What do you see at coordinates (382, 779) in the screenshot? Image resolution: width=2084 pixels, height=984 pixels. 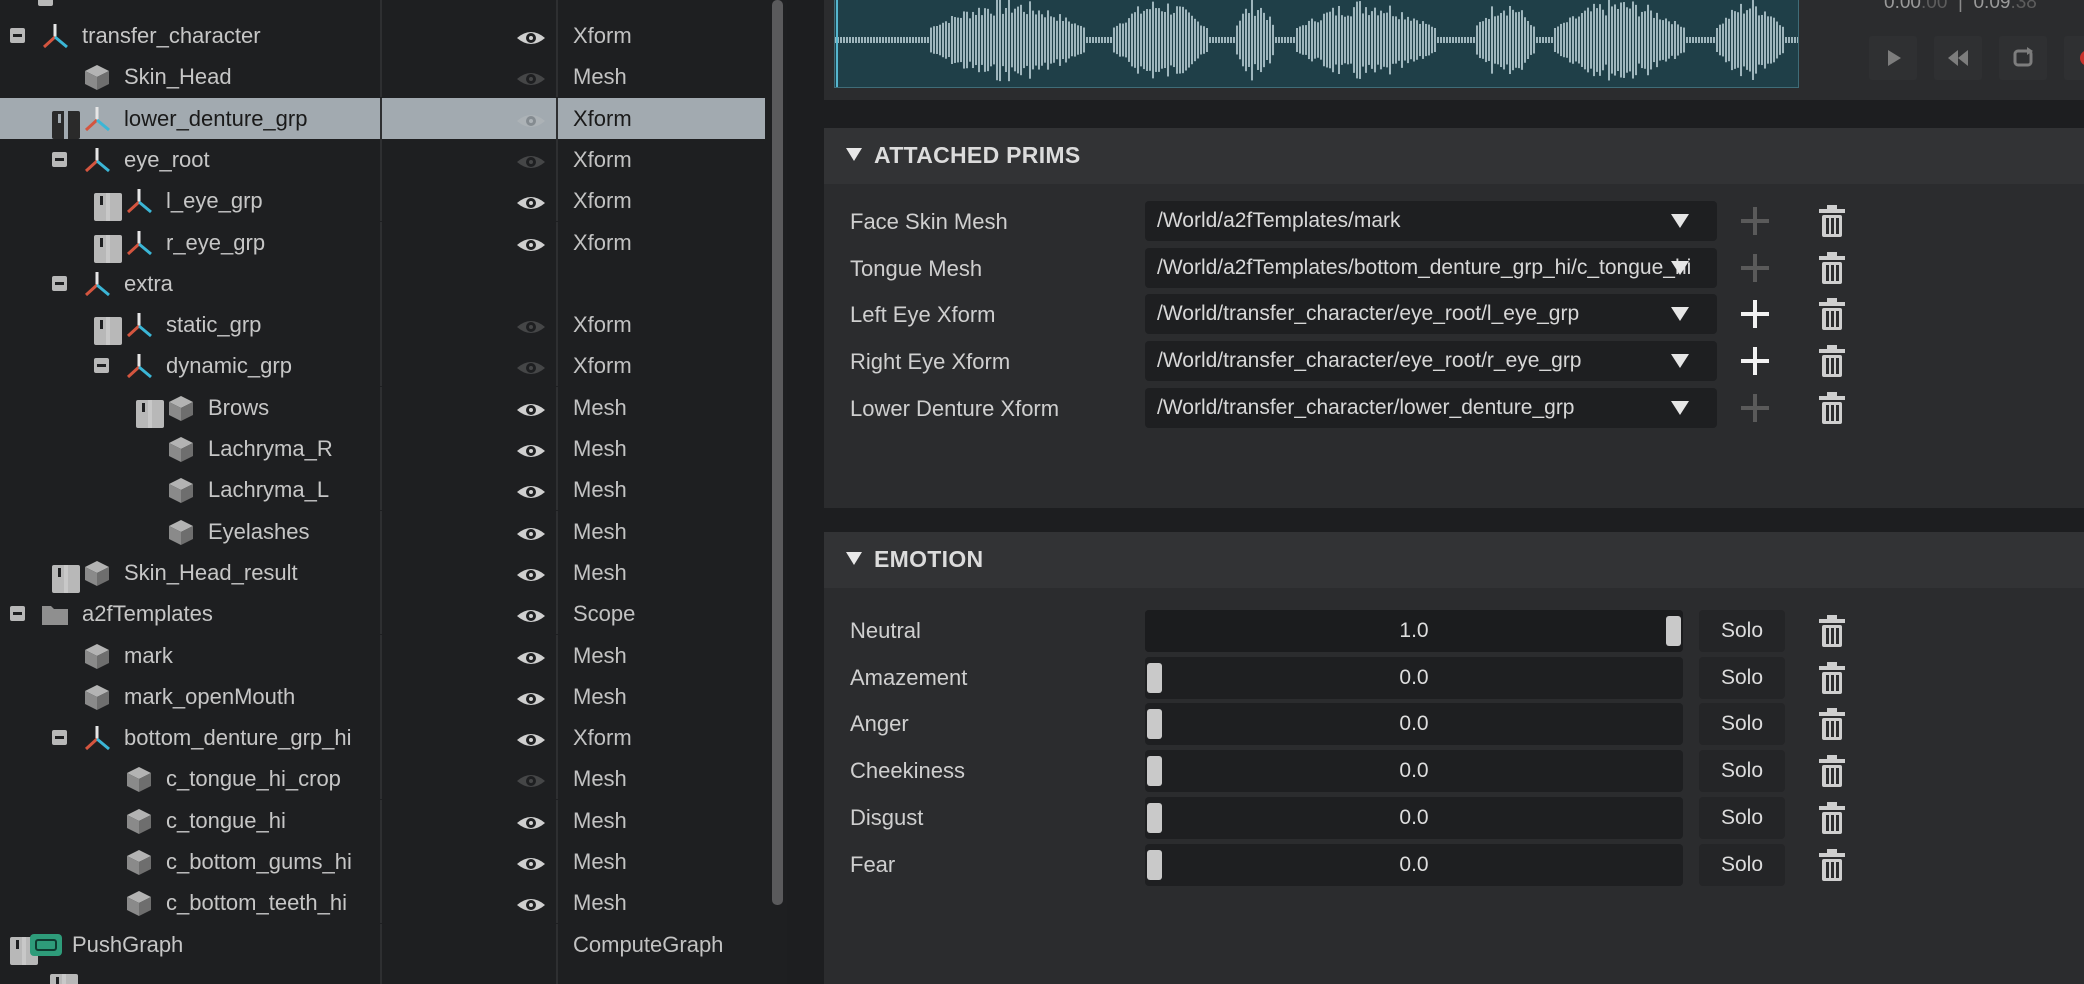 I see `stage-row: c_tongue_hi_crop Mesh` at bounding box center [382, 779].